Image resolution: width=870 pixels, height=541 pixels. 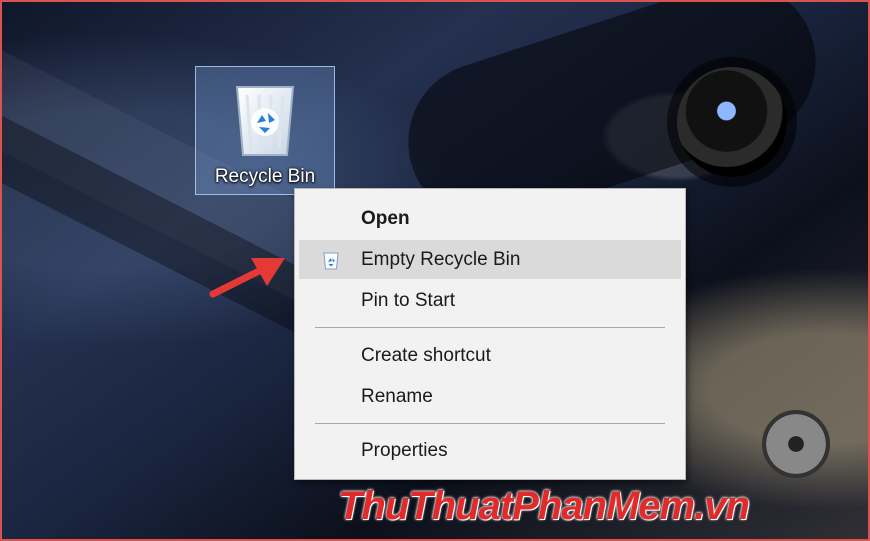 What do you see at coordinates (441, 259) in the screenshot?
I see `menu-item-label: Empty Recycle Bin` at bounding box center [441, 259].